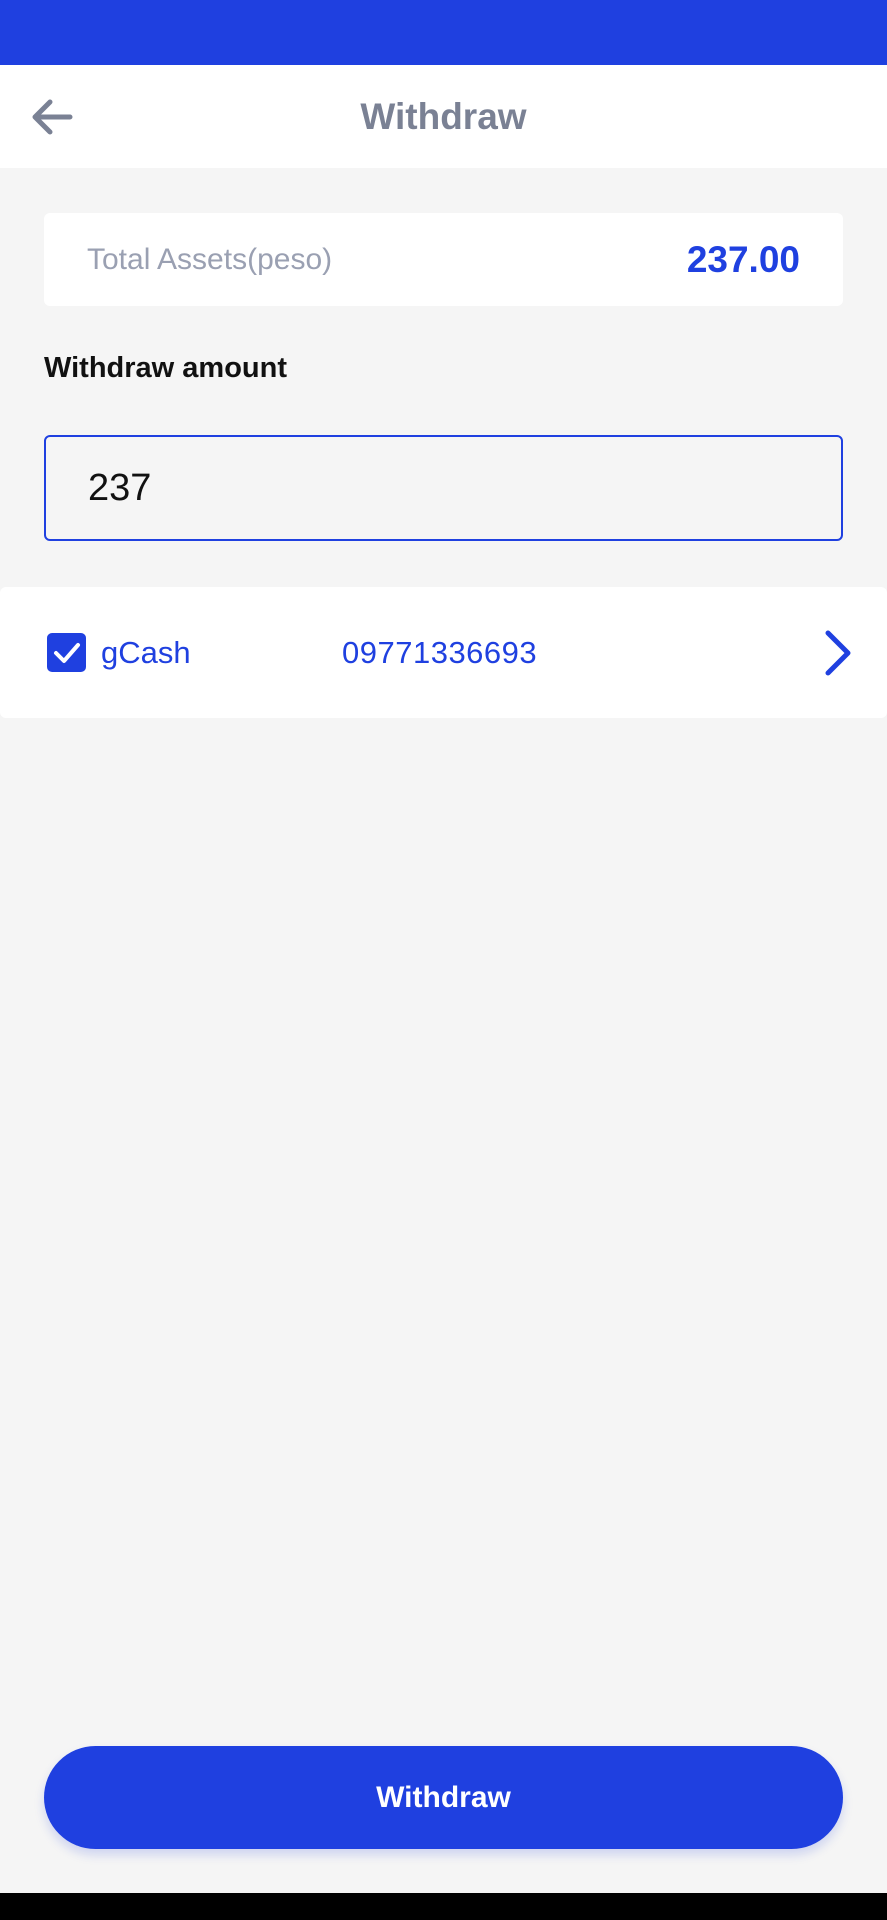  Describe the element at coordinates (443, 1797) in the screenshot. I see `withdraw-submit-button: Withdraw` at that location.